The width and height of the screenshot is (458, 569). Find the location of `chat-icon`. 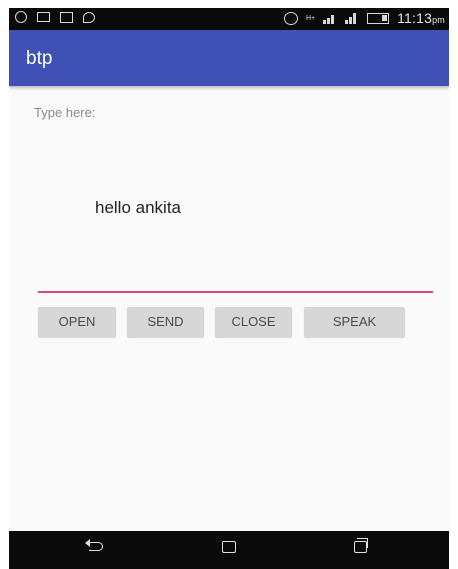

chat-icon is located at coordinates (89, 17).